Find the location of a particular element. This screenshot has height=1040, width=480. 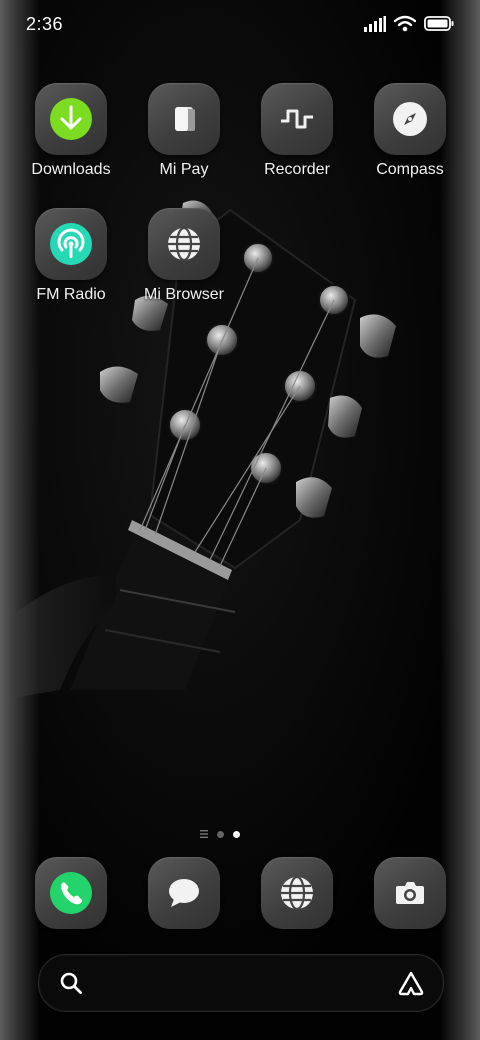

phone-icon is located at coordinates (71, 893).